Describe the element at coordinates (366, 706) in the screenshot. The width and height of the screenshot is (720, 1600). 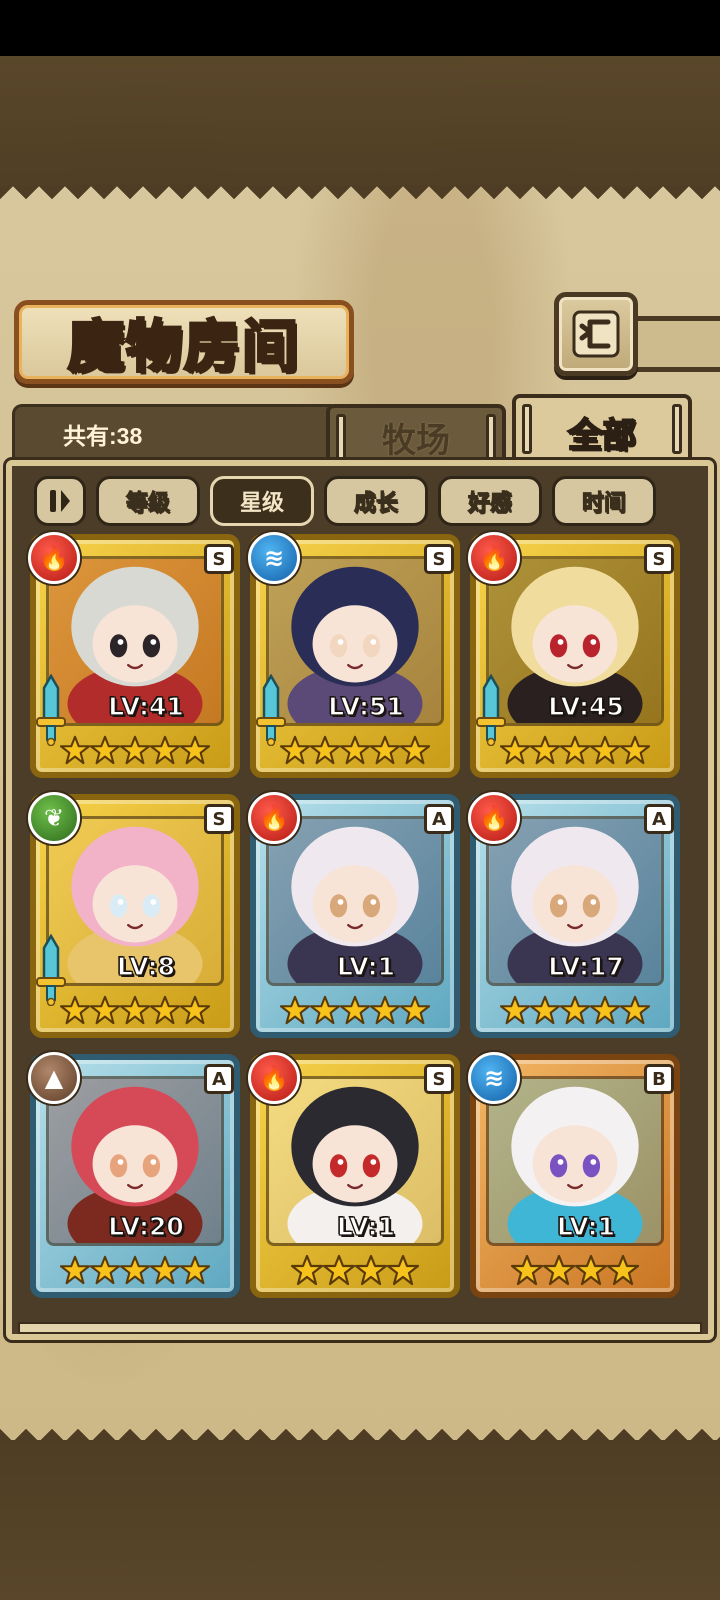
I see `monster-level: LV:51` at that location.